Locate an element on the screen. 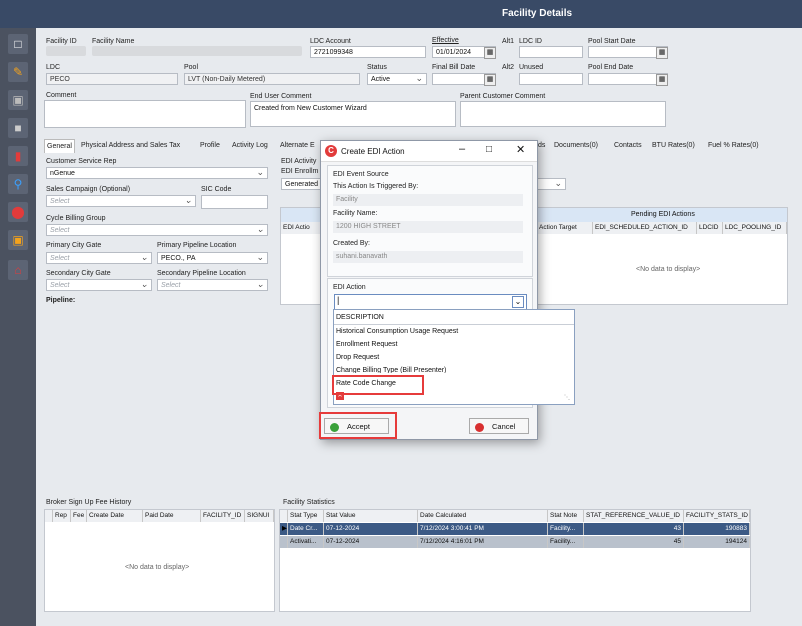 This screenshot has height=626, width=802. column-header: LDCID is located at coordinates (710, 228).